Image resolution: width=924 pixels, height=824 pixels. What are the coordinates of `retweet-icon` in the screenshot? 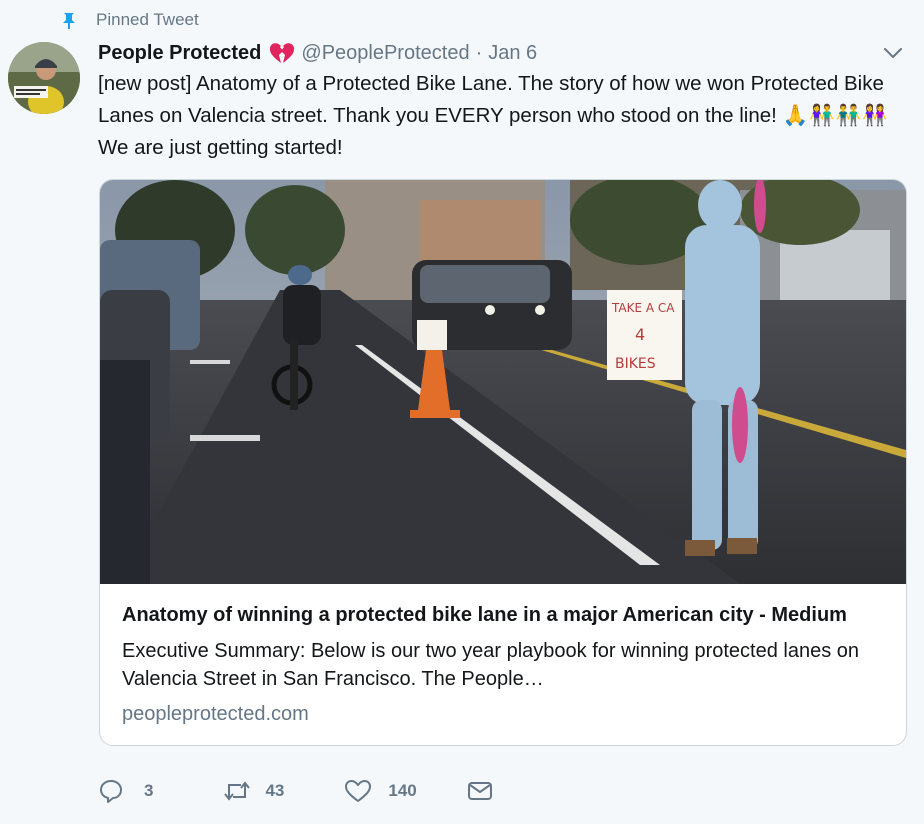 It's located at (237, 791).